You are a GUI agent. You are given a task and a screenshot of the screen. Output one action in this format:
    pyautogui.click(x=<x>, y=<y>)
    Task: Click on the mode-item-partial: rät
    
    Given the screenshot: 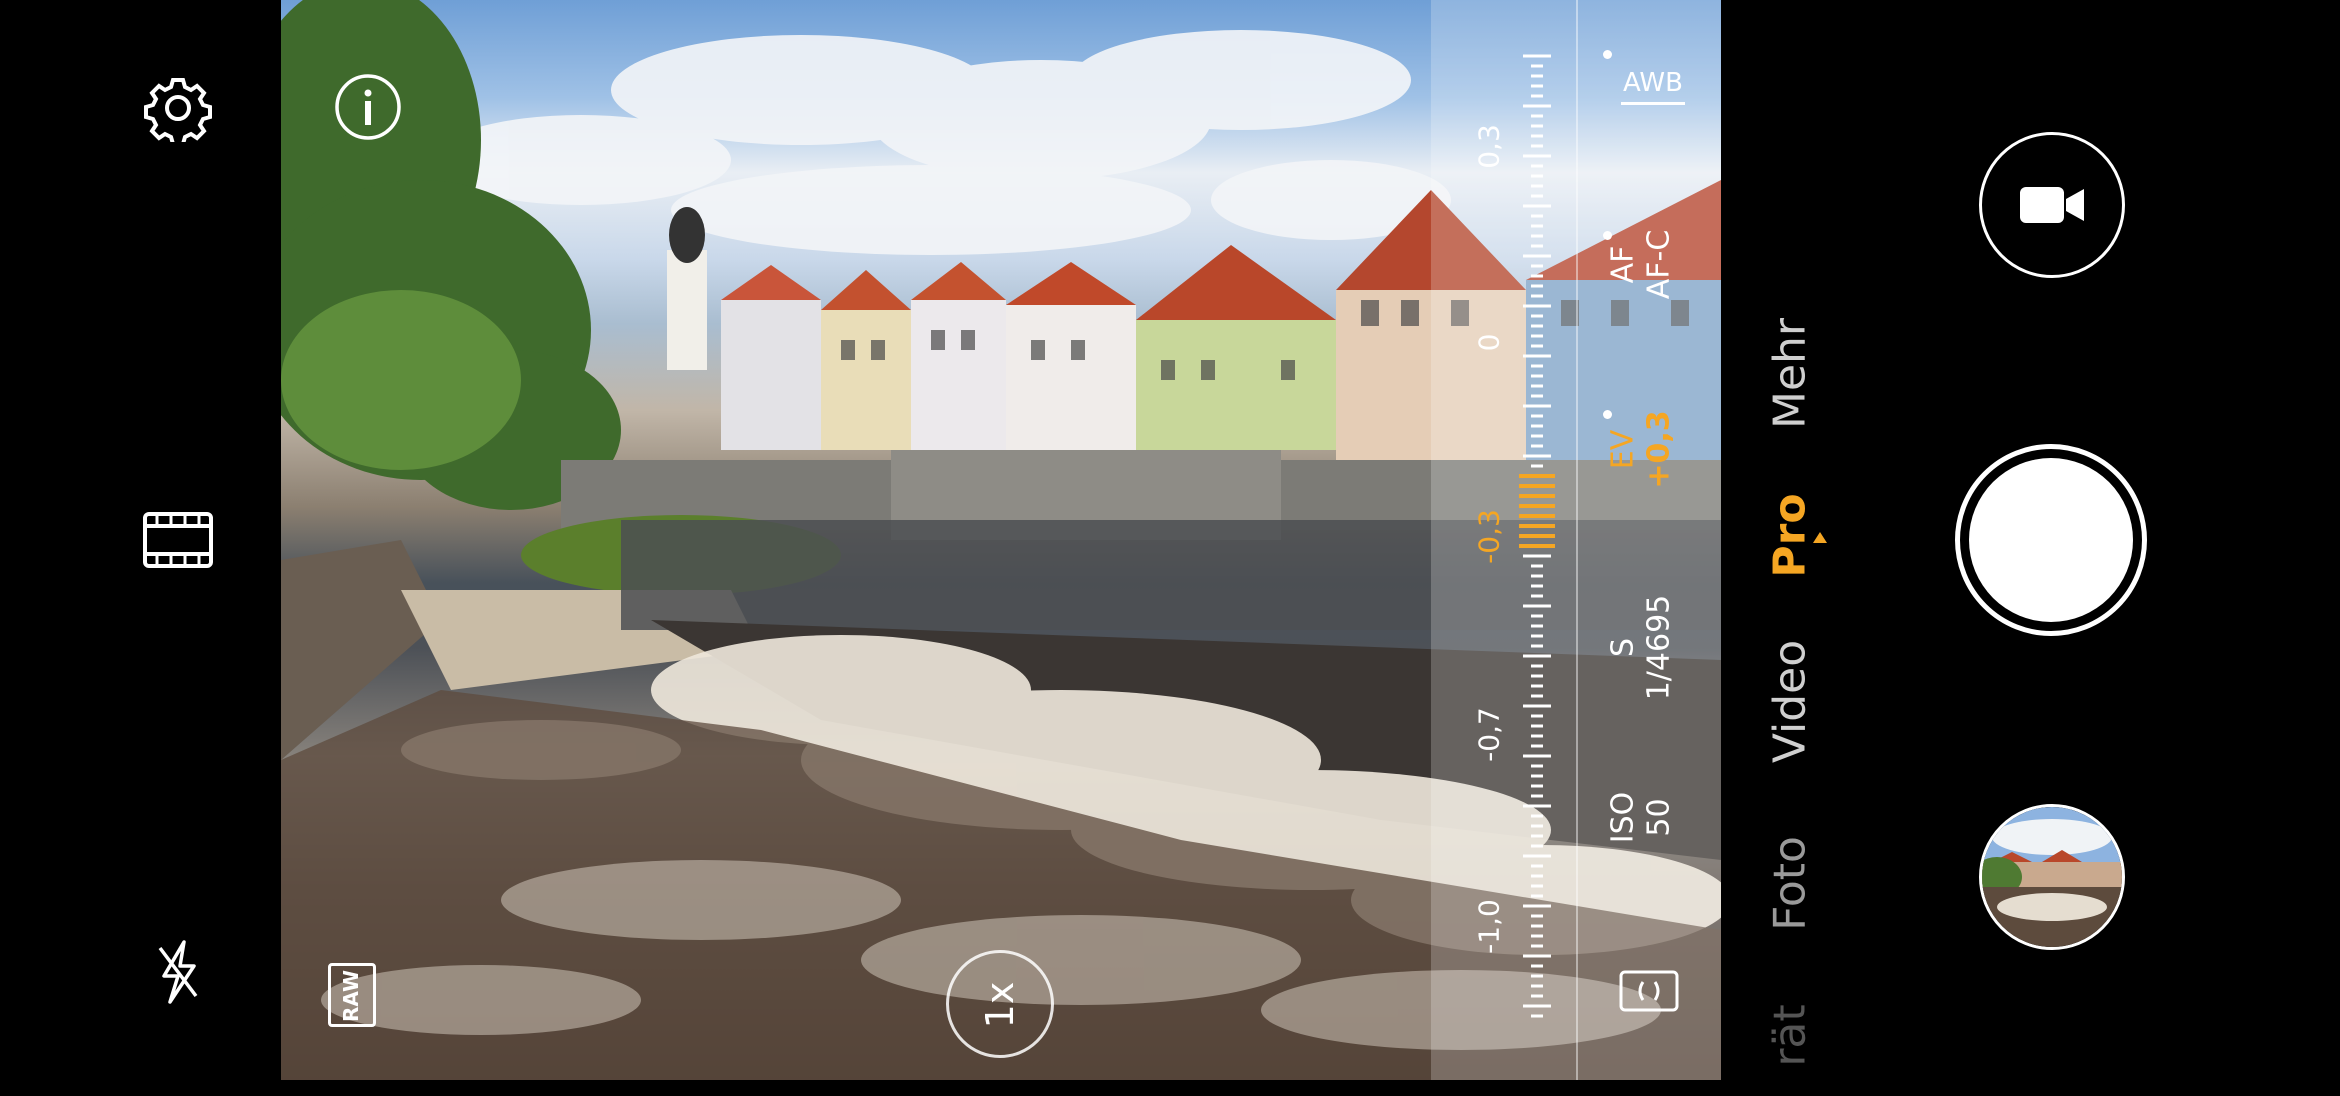 What is the action you would take?
    pyautogui.click(x=1790, y=1036)
    